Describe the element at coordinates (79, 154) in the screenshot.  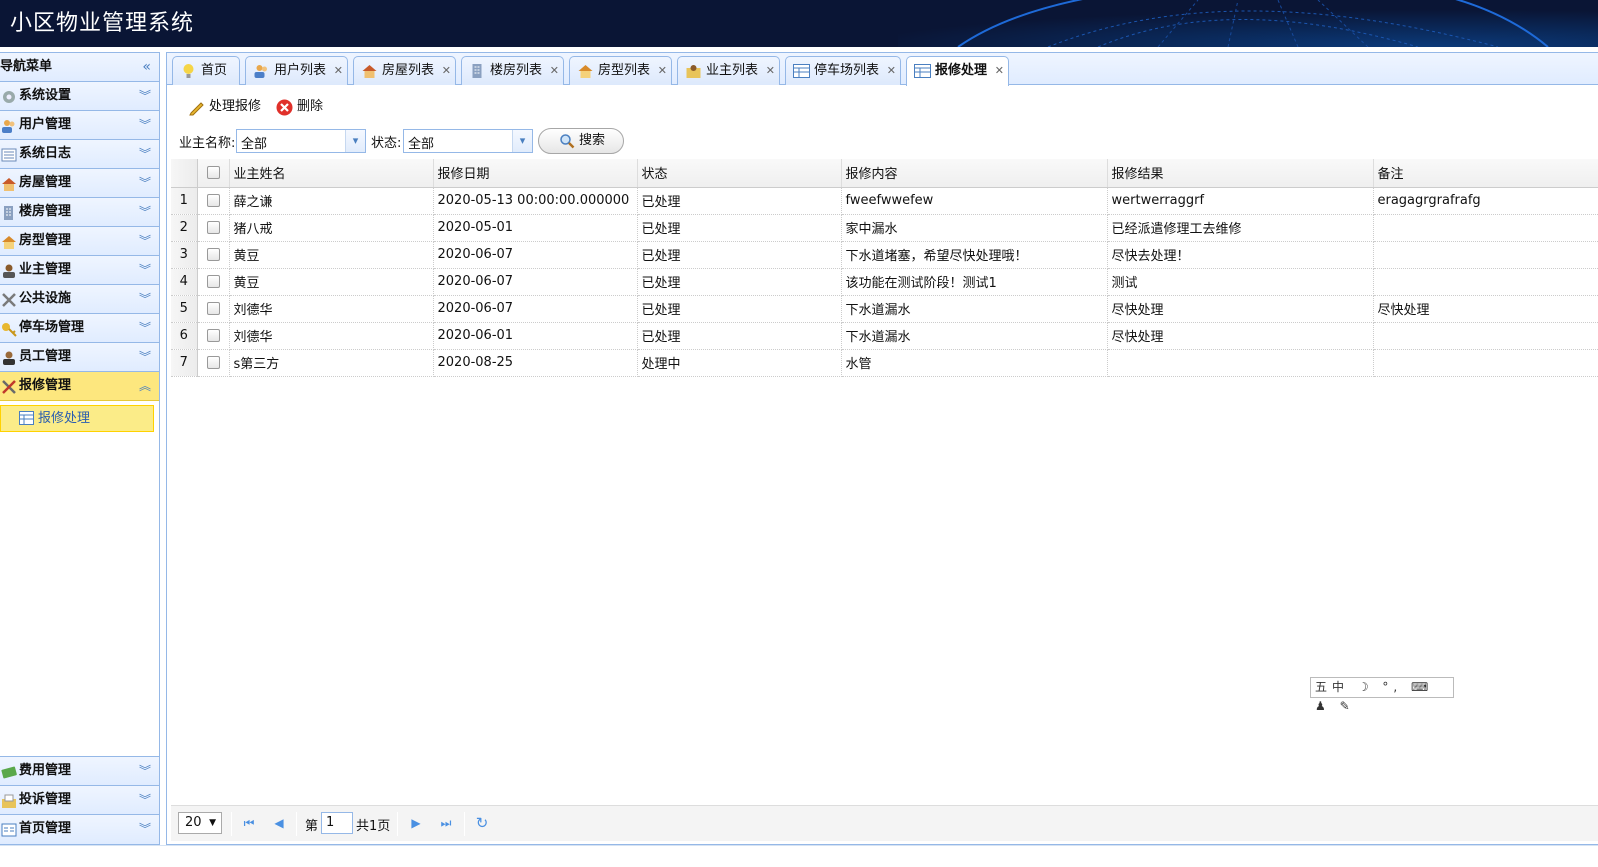
I see `sidebar-item-system-log: 系统日志 ︾` at that location.